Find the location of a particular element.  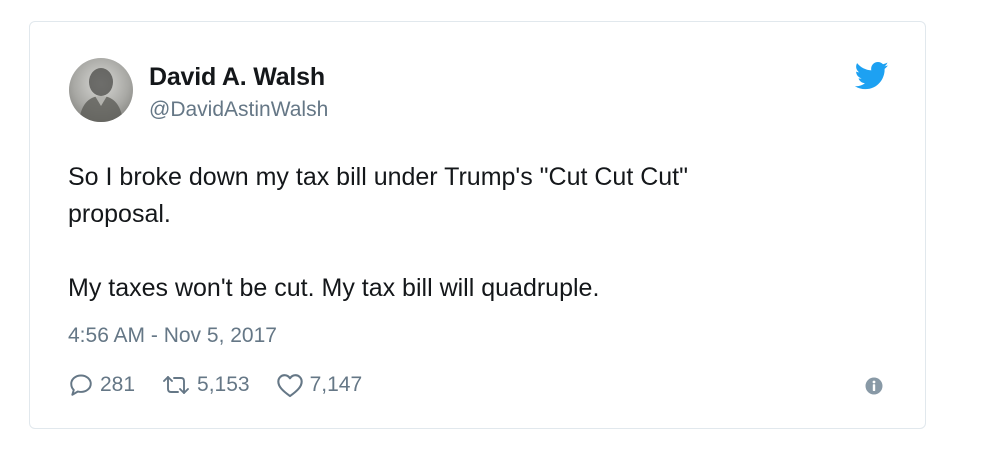

retweet-count: 5,153 is located at coordinates (223, 384).